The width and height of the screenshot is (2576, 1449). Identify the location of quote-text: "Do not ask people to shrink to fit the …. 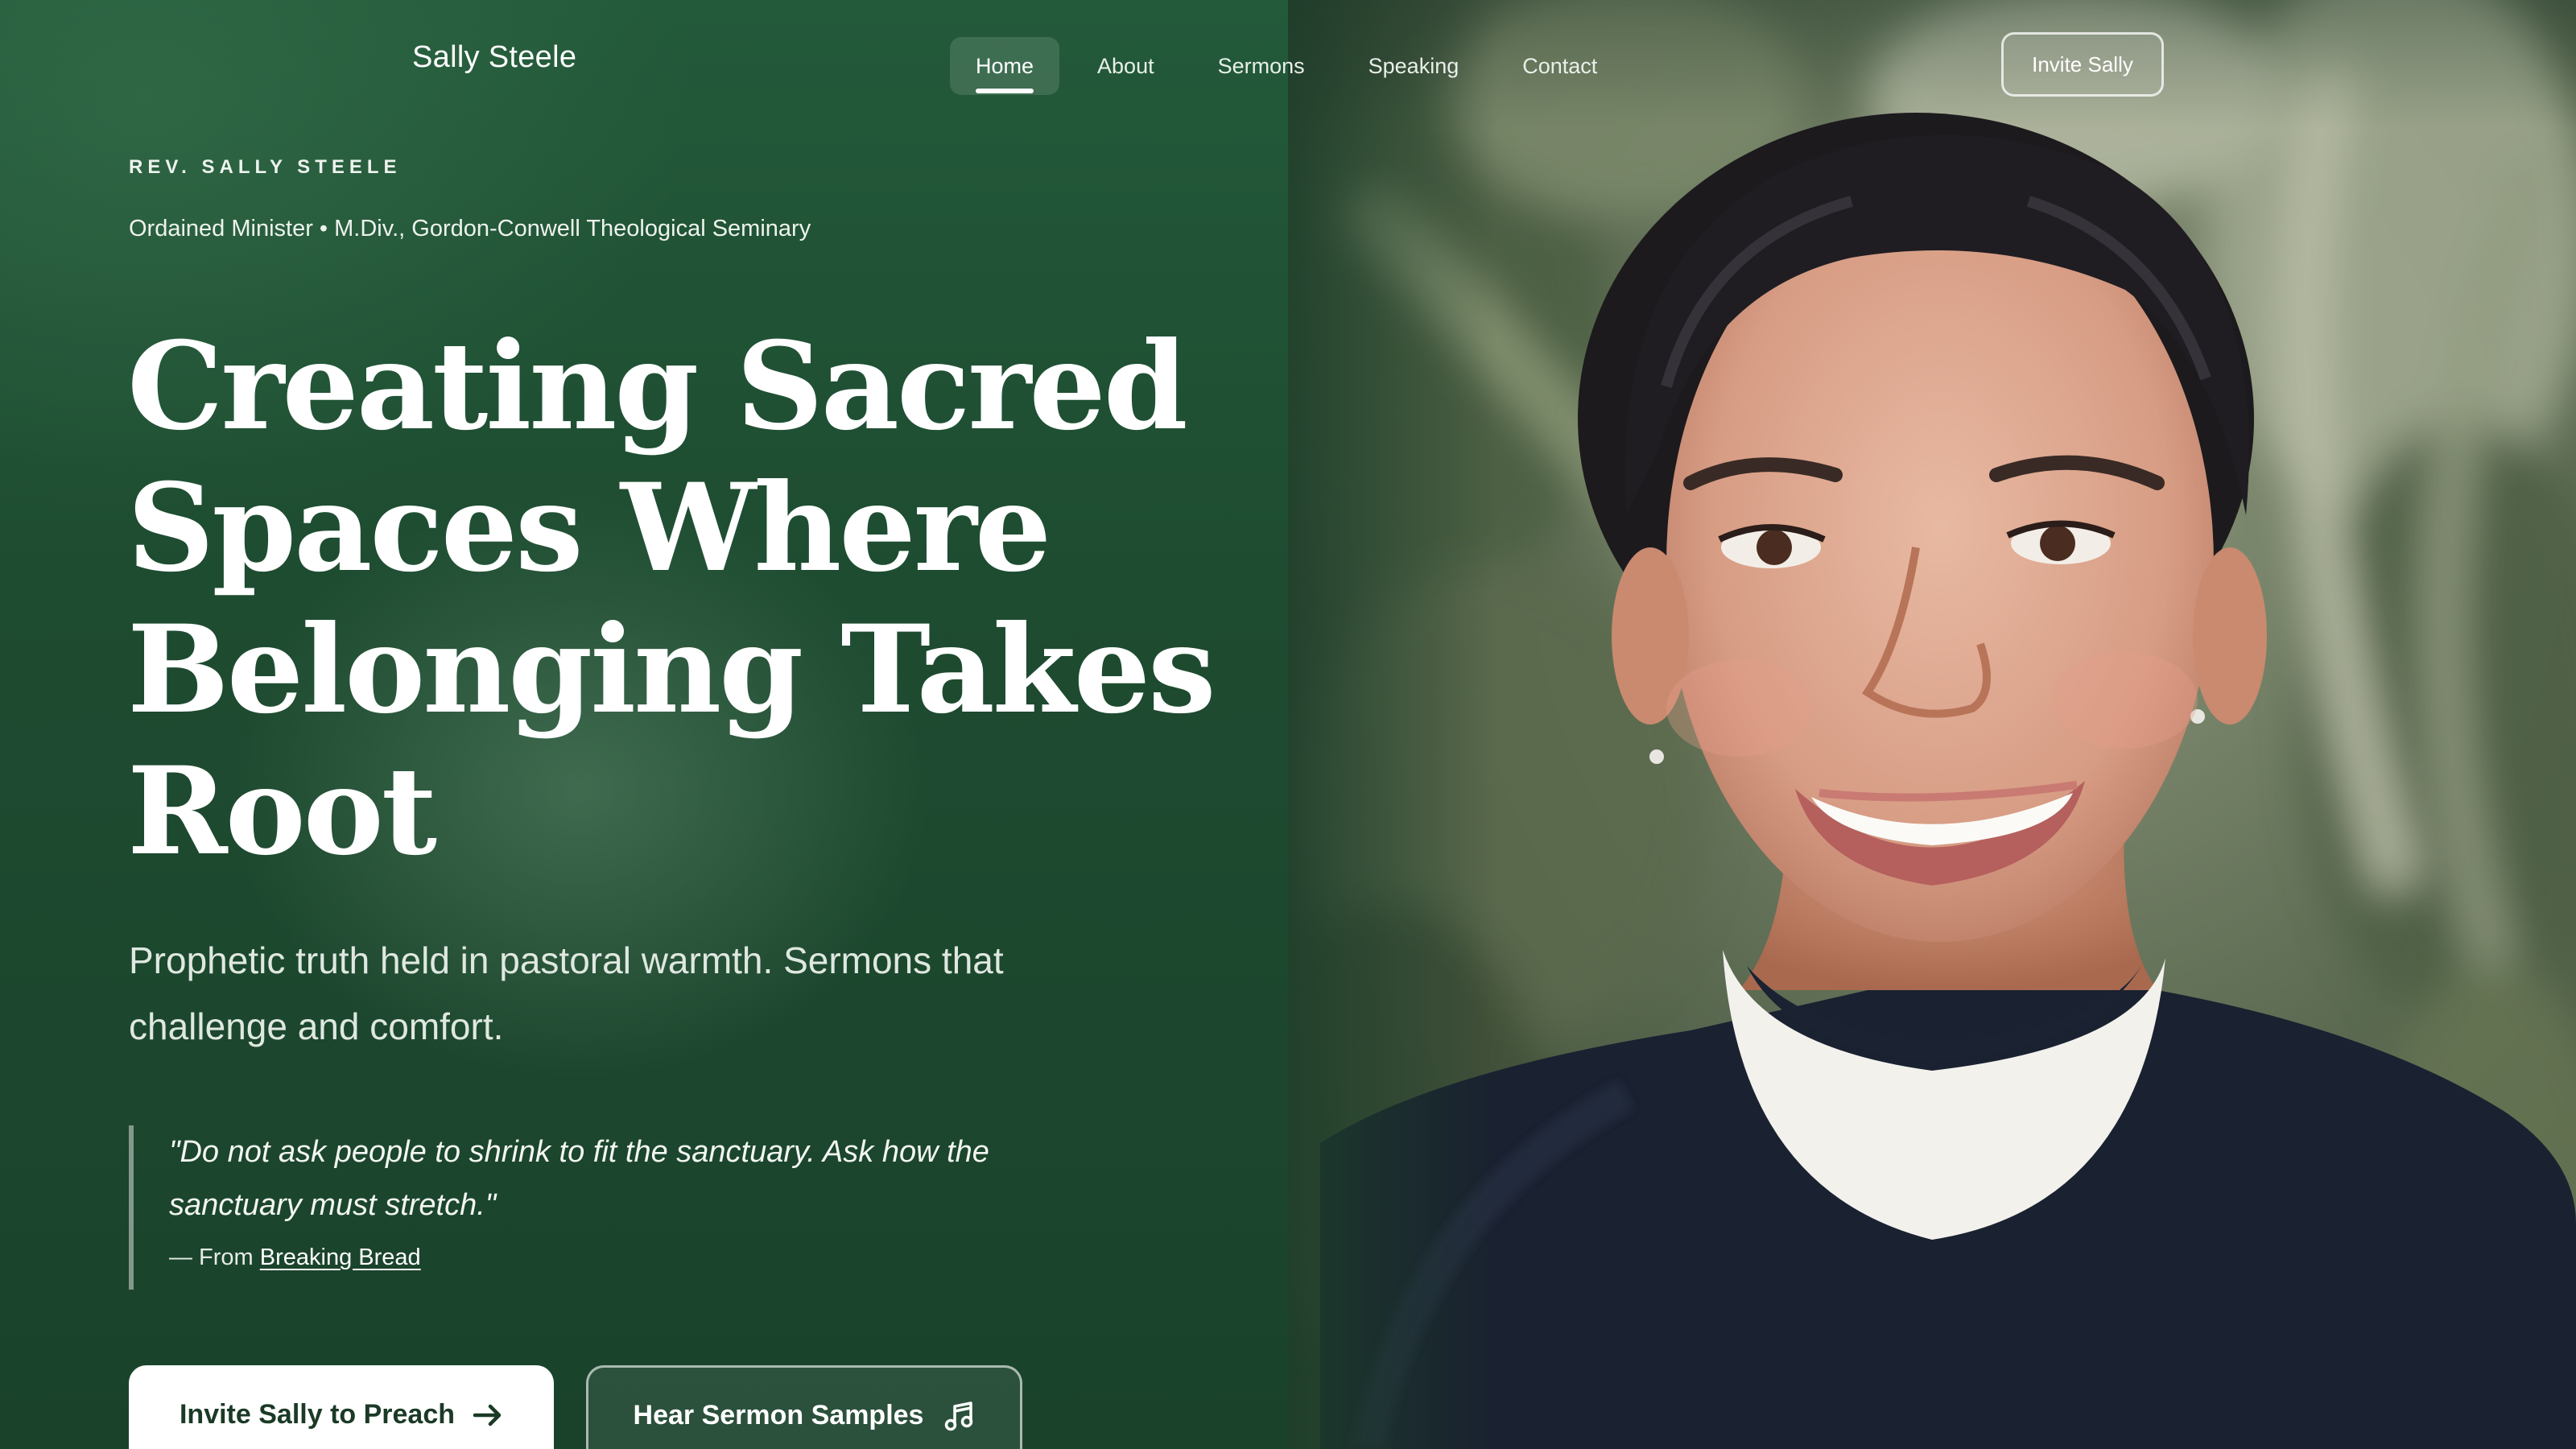
(579, 1178).